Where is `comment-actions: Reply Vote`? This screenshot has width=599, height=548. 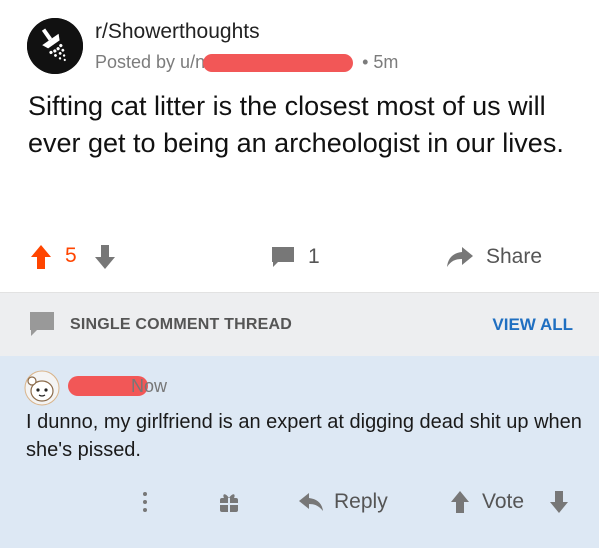
comment-actions: Reply Vote is located at coordinates (299, 504).